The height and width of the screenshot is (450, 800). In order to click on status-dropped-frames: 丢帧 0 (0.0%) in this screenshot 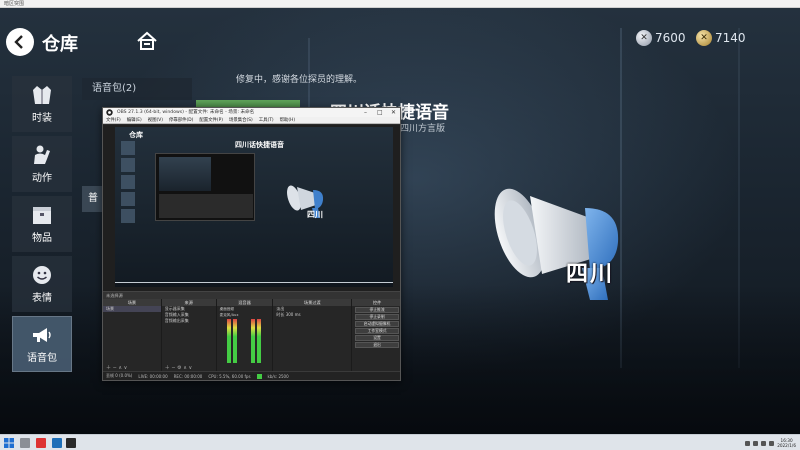, I will do `click(119, 375)`.